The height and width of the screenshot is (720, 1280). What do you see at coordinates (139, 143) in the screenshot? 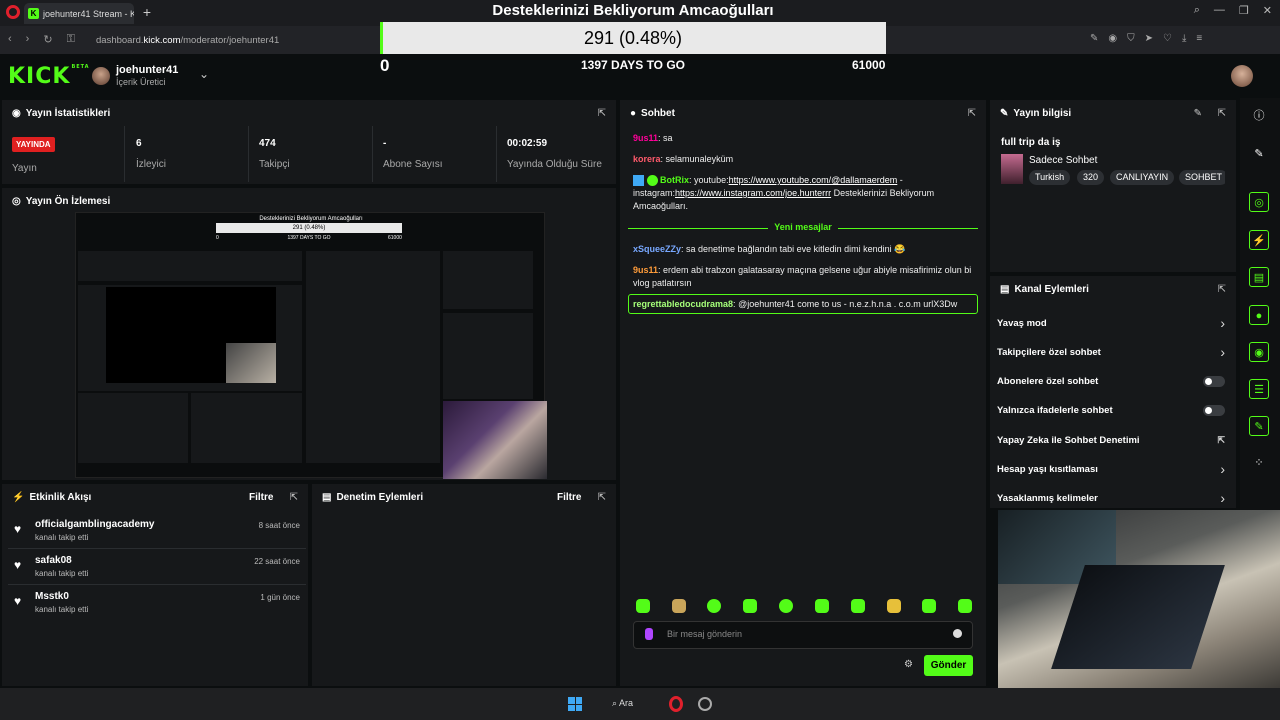
I see `viewers-value: 6` at bounding box center [139, 143].